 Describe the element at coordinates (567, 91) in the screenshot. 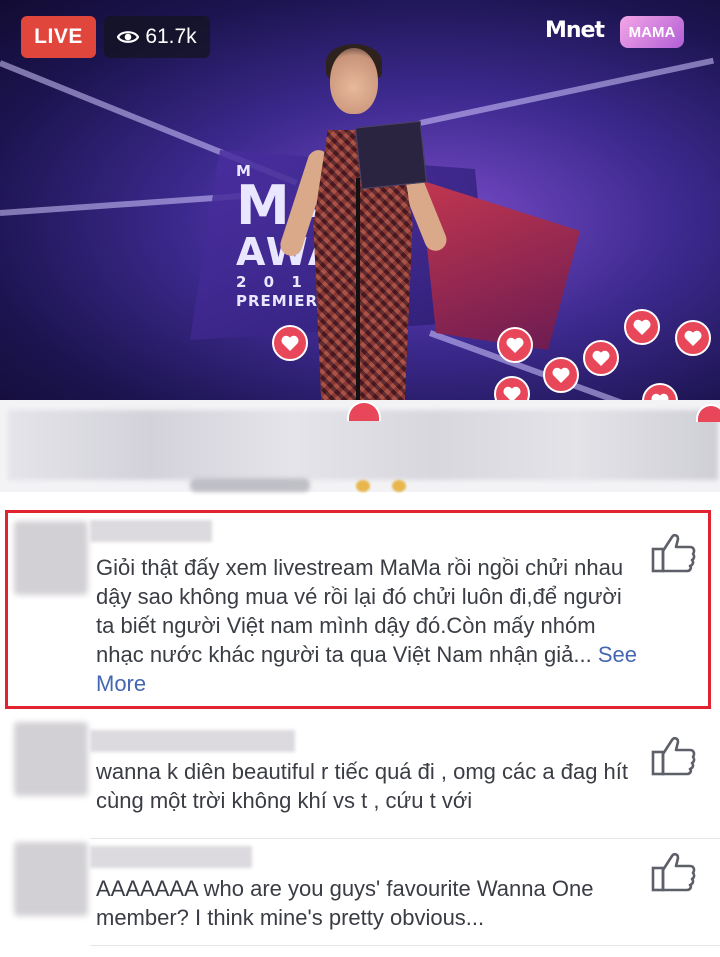

I see `stage-light-ray` at that location.